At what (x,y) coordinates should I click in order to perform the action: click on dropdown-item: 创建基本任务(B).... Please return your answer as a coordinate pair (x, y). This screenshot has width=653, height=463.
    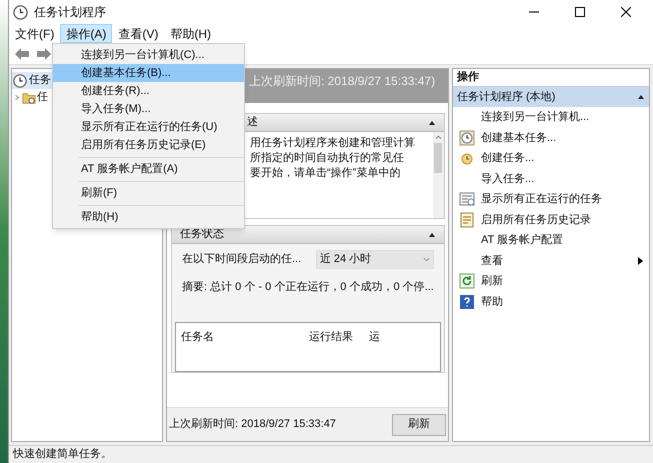
    Looking at the image, I should click on (148, 73).